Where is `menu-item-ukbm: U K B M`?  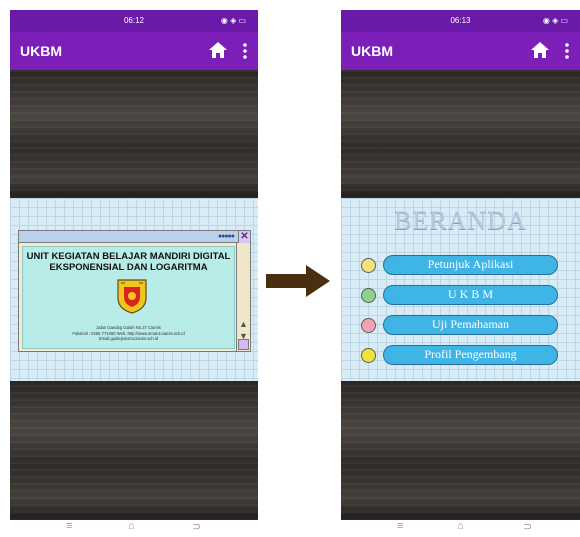 menu-item-ukbm: U K B M is located at coordinates (466, 295).